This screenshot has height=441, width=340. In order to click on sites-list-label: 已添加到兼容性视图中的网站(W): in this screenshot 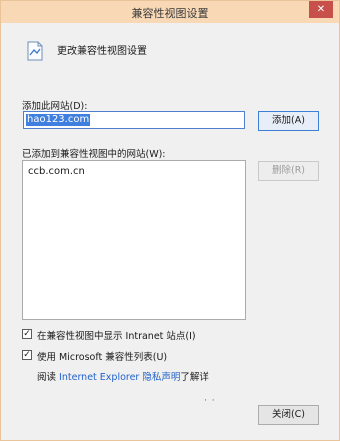, I will do `click(94, 154)`.